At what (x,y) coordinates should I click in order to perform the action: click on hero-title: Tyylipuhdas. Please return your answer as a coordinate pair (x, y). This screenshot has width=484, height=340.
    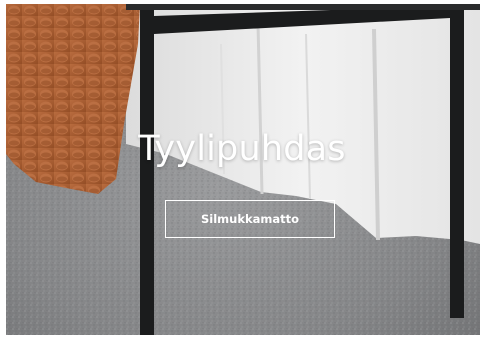
    Looking at the image, I should click on (242, 149).